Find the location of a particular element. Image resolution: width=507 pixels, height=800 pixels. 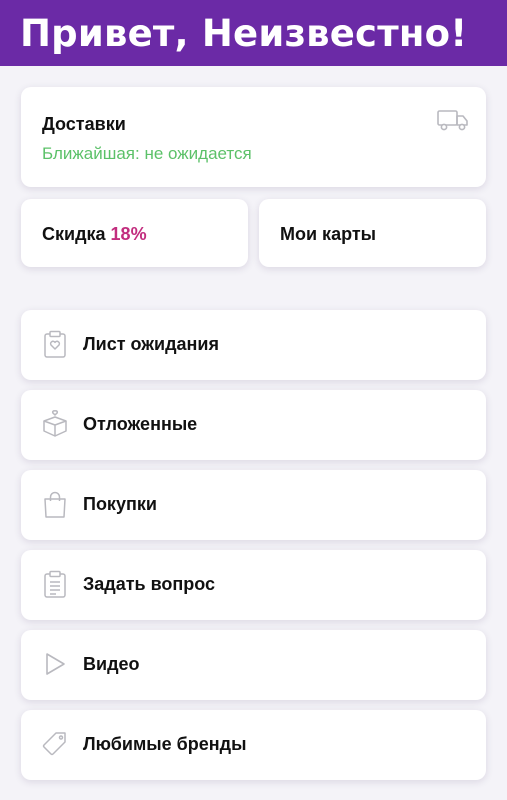

discount-card: Скидка 18% is located at coordinates (134, 233).